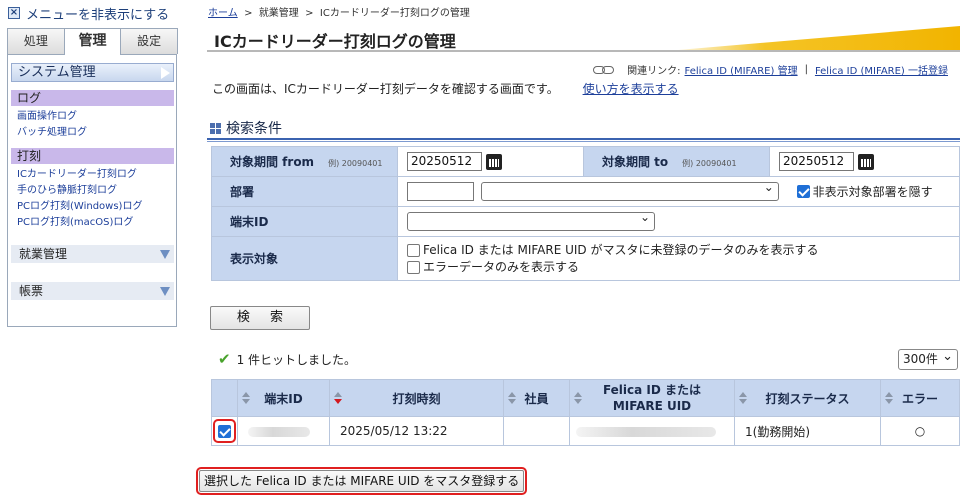 The width and height of the screenshot is (966, 504). What do you see at coordinates (296, 359) in the screenshot?
I see `hit-count-text: 1 件ヒットしました。` at bounding box center [296, 359].